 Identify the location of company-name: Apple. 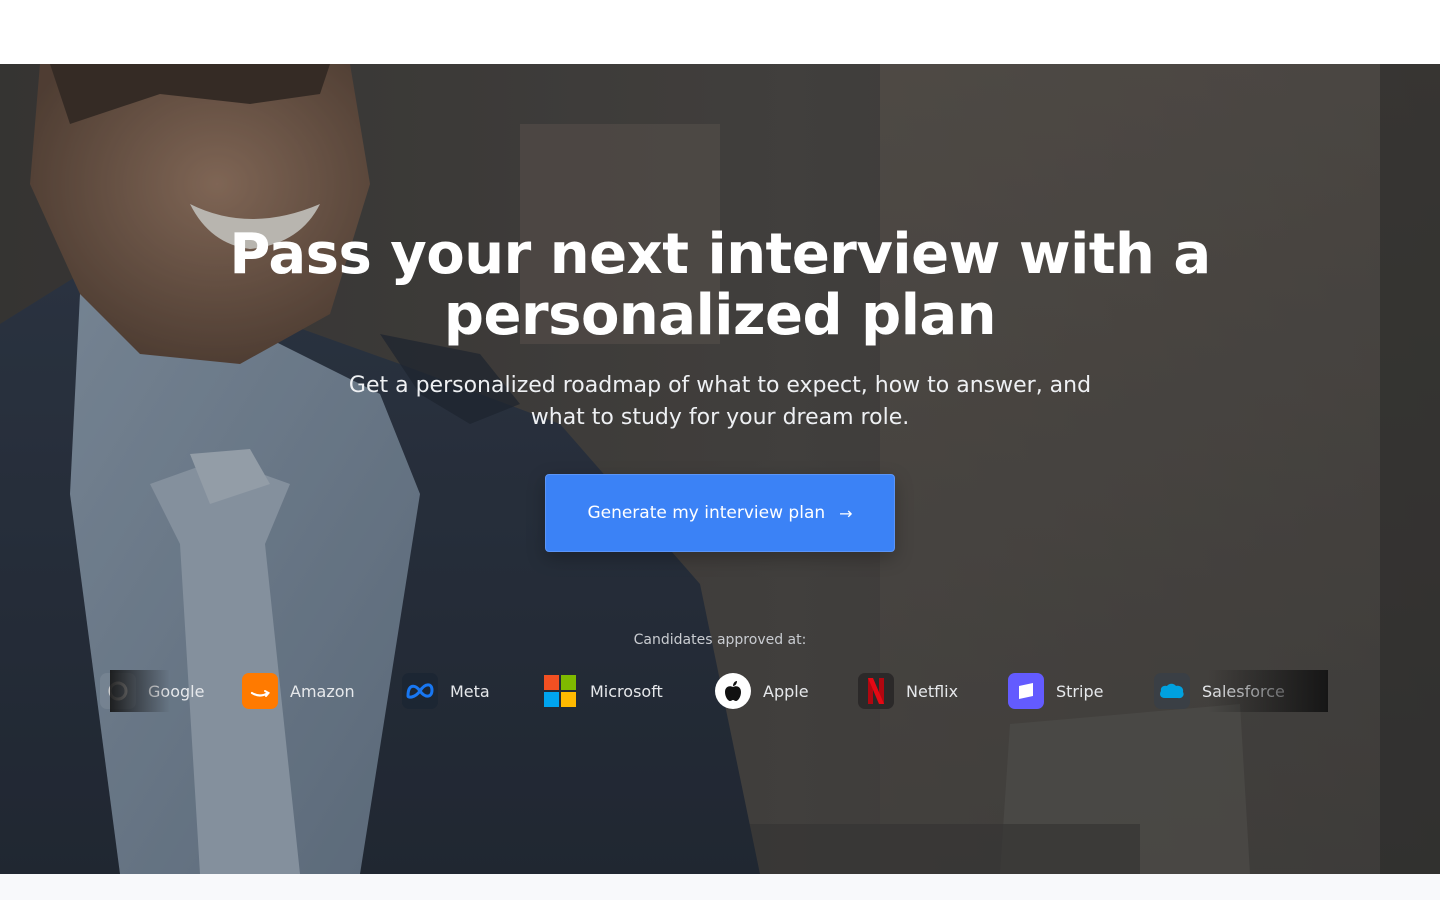
(786, 691).